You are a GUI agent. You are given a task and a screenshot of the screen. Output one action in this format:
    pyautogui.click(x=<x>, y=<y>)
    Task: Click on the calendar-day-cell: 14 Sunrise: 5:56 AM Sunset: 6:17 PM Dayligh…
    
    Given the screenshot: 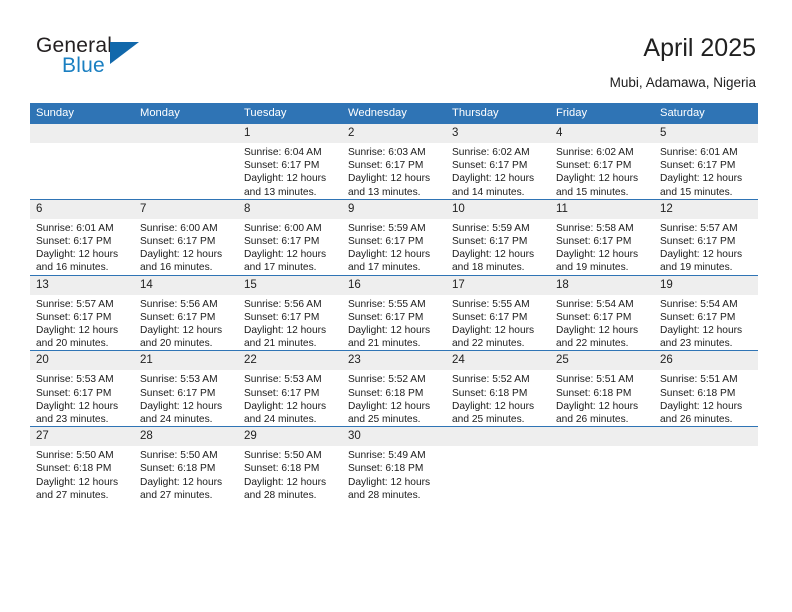 What is the action you would take?
    pyautogui.click(x=186, y=312)
    